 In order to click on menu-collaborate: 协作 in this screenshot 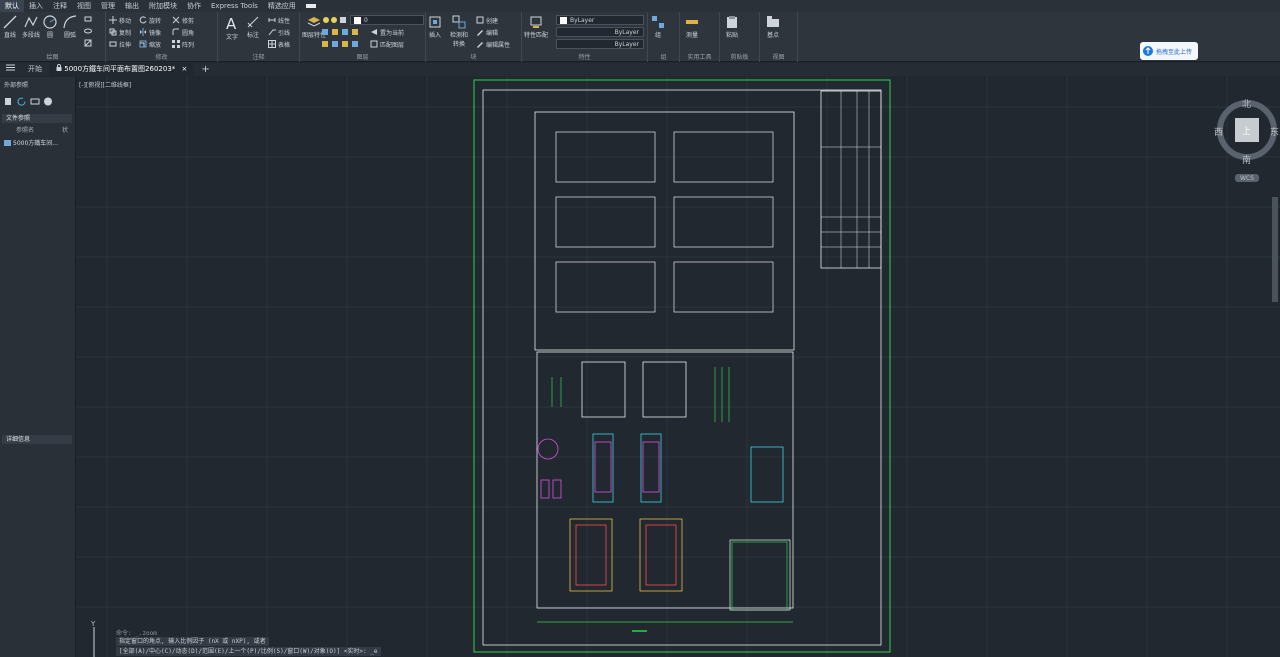, I will do `click(194, 6)`.